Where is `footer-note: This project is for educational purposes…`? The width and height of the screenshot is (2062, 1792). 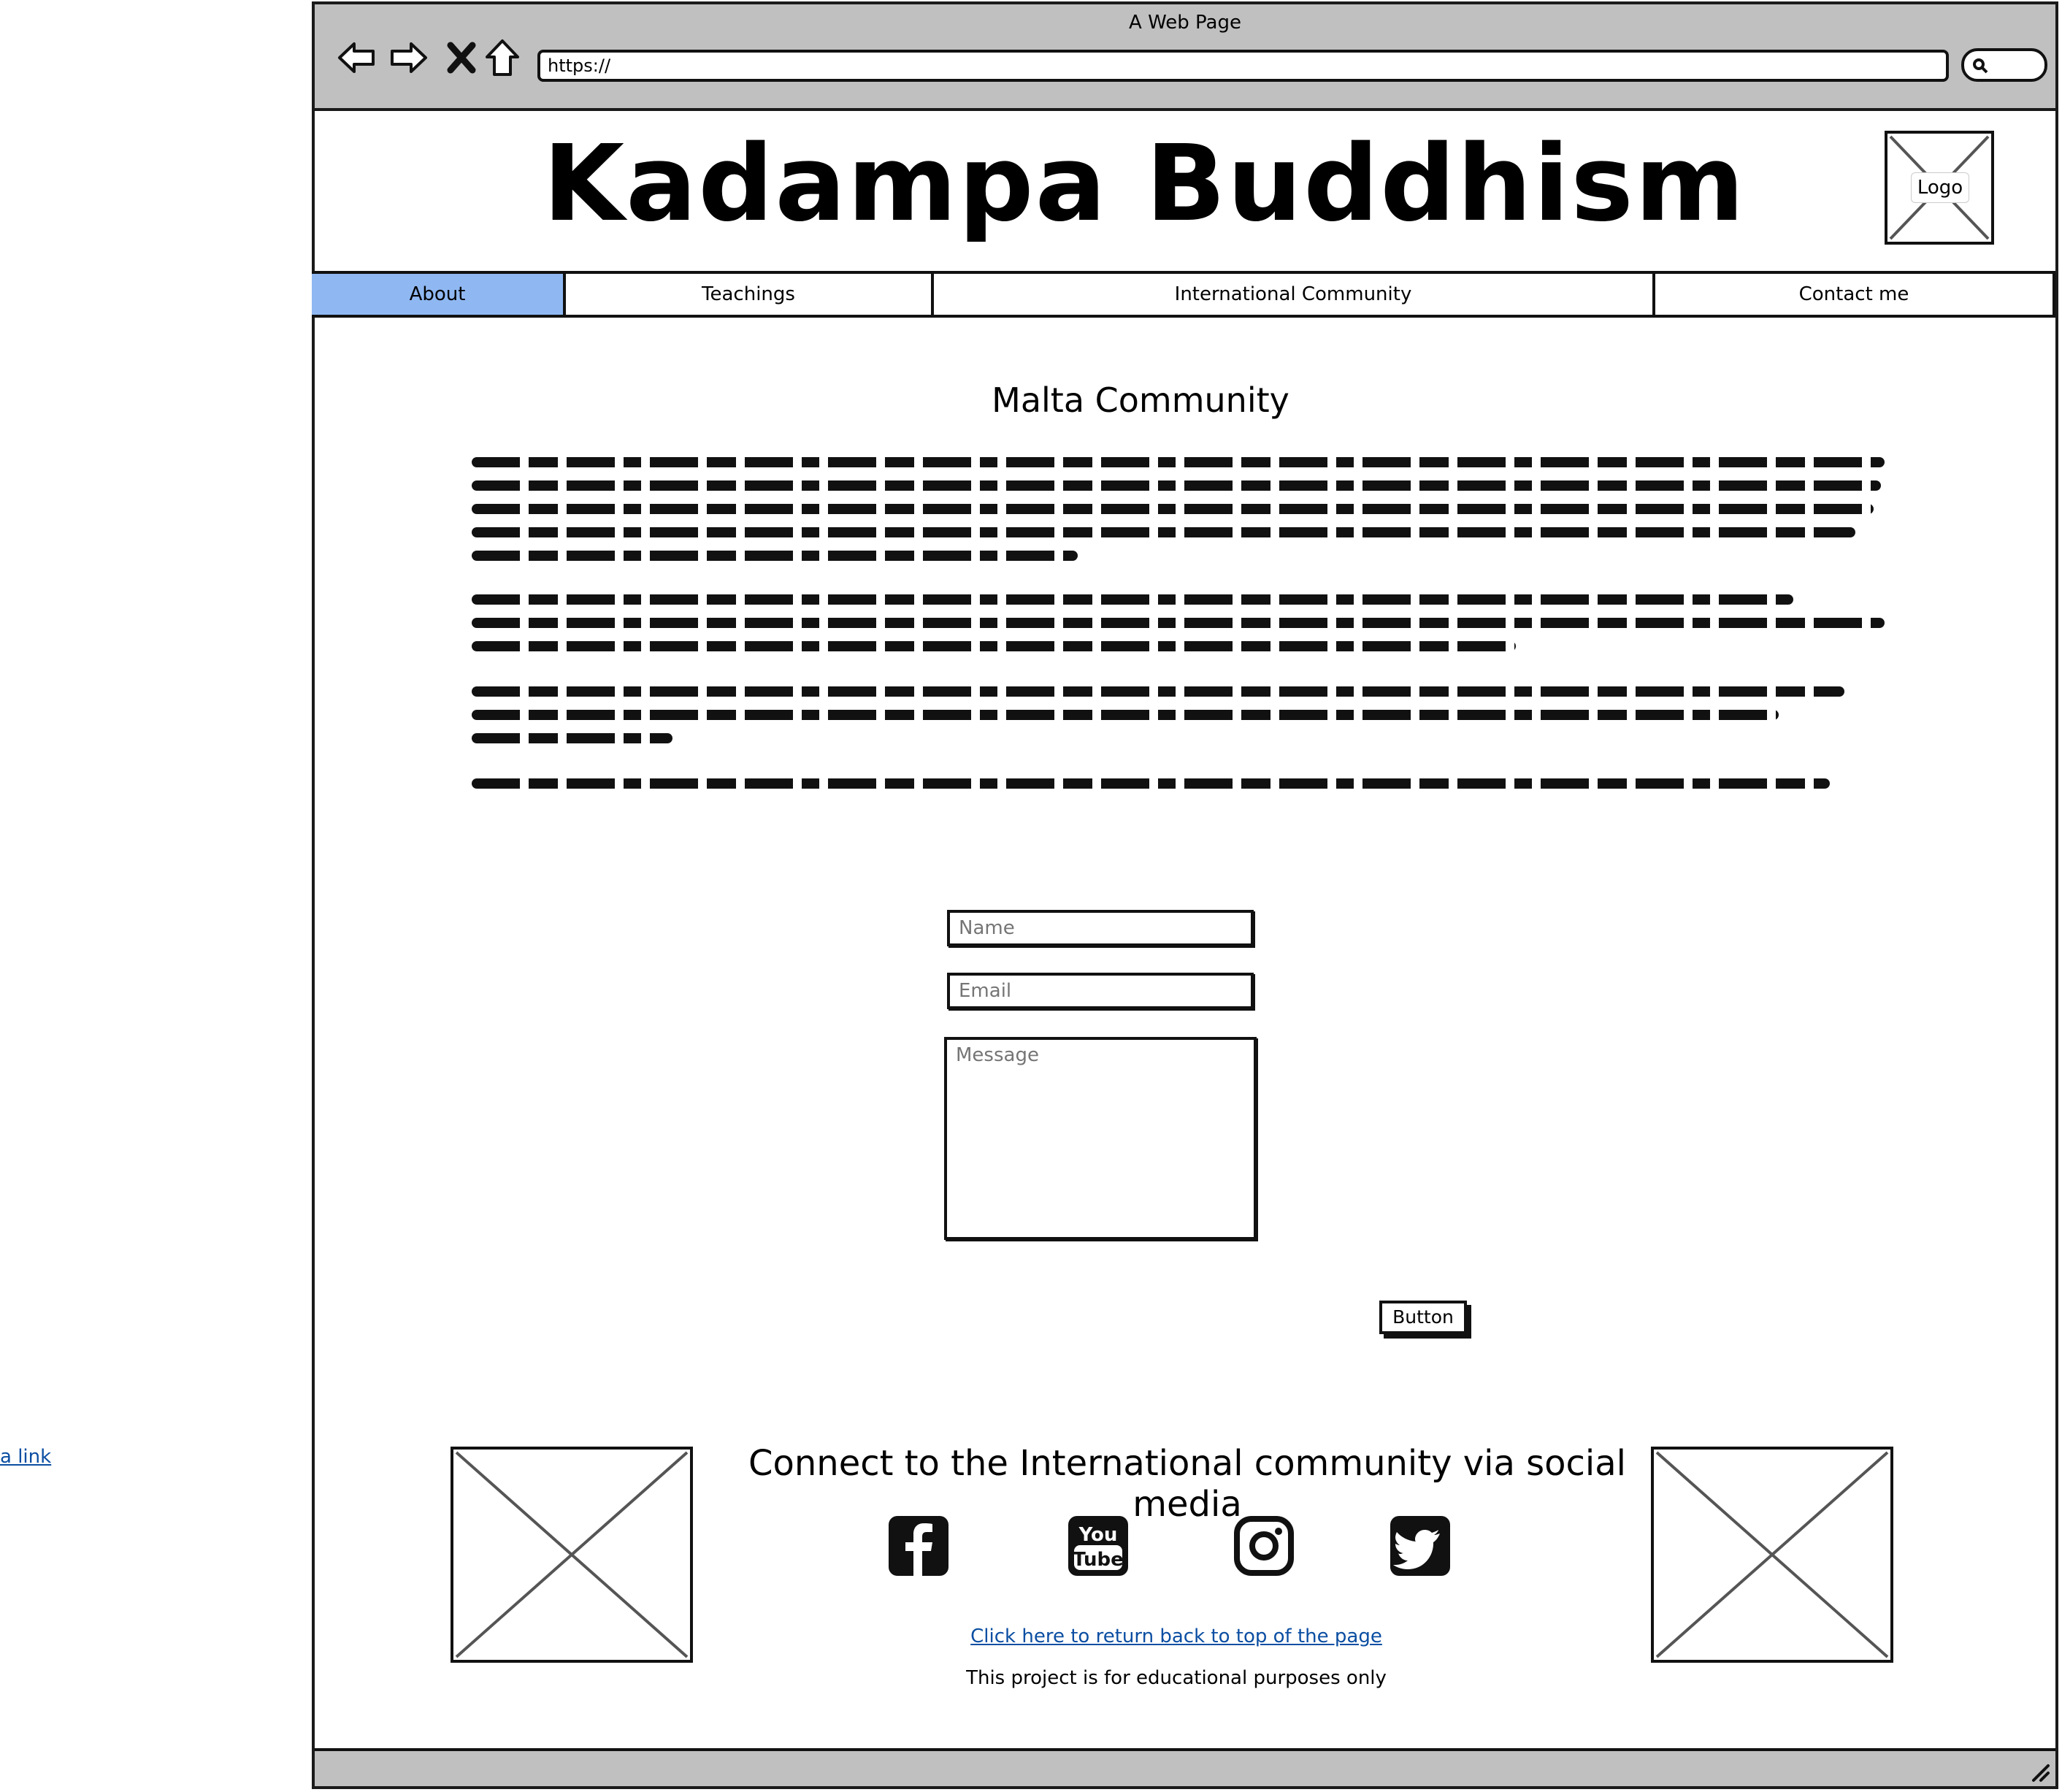 footer-note: This project is for educational purposes… is located at coordinates (1176, 1678).